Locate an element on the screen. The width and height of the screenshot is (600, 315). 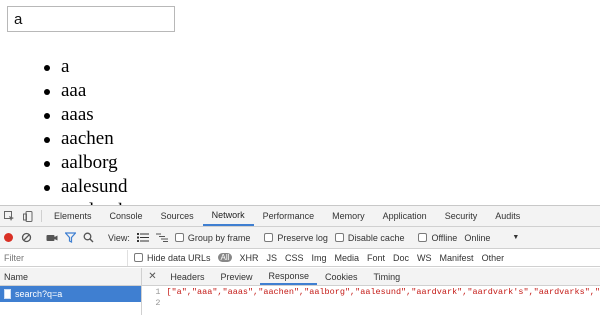
group-by-frame-label: Group by frame is located at coordinates (219, 237).